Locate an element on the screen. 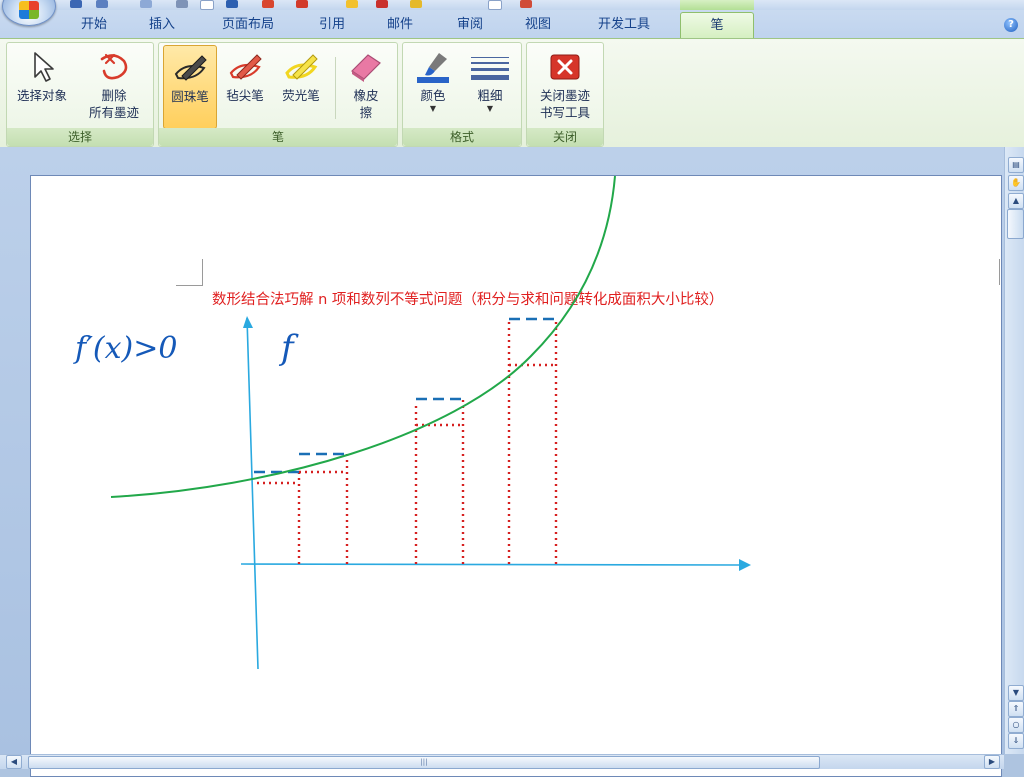  ribbon-tabs: 开始 插入 页面布局 引用 邮件 审阅 视图 开发工具 笔 ? is located at coordinates (512, 24).